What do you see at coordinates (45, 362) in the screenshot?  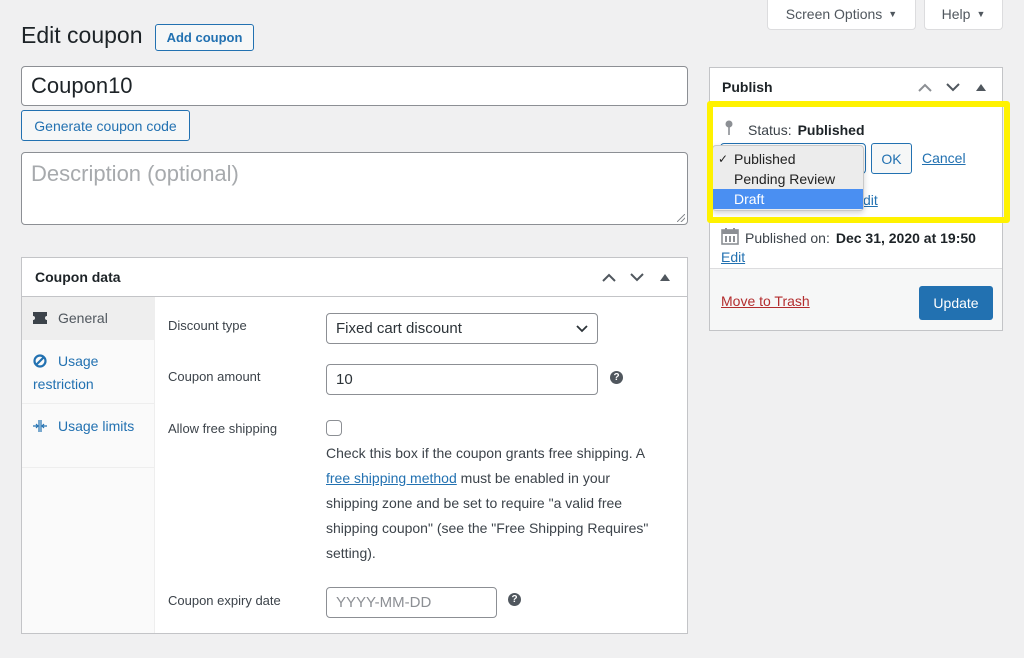 I see `block-icon` at bounding box center [45, 362].